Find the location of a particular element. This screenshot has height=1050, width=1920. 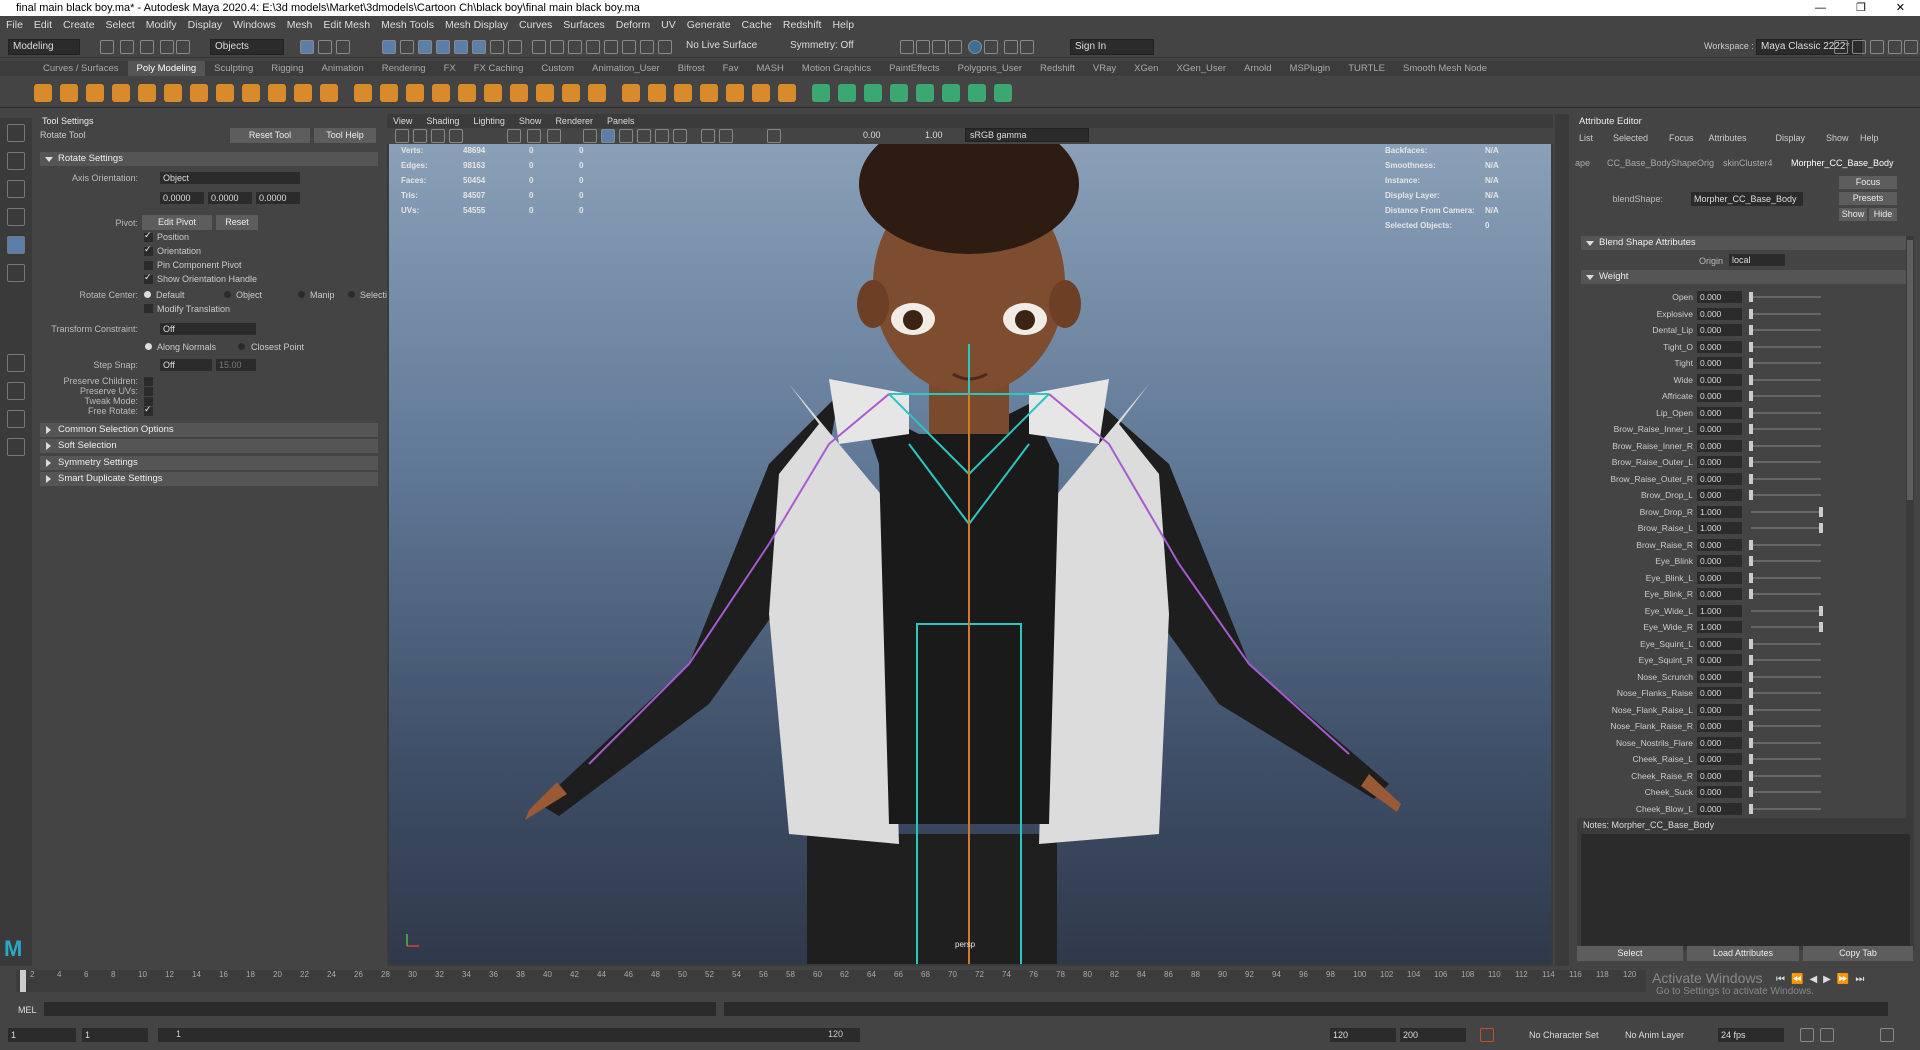

eye-wide-r-field: 1.000 is located at coordinates (1719, 627).